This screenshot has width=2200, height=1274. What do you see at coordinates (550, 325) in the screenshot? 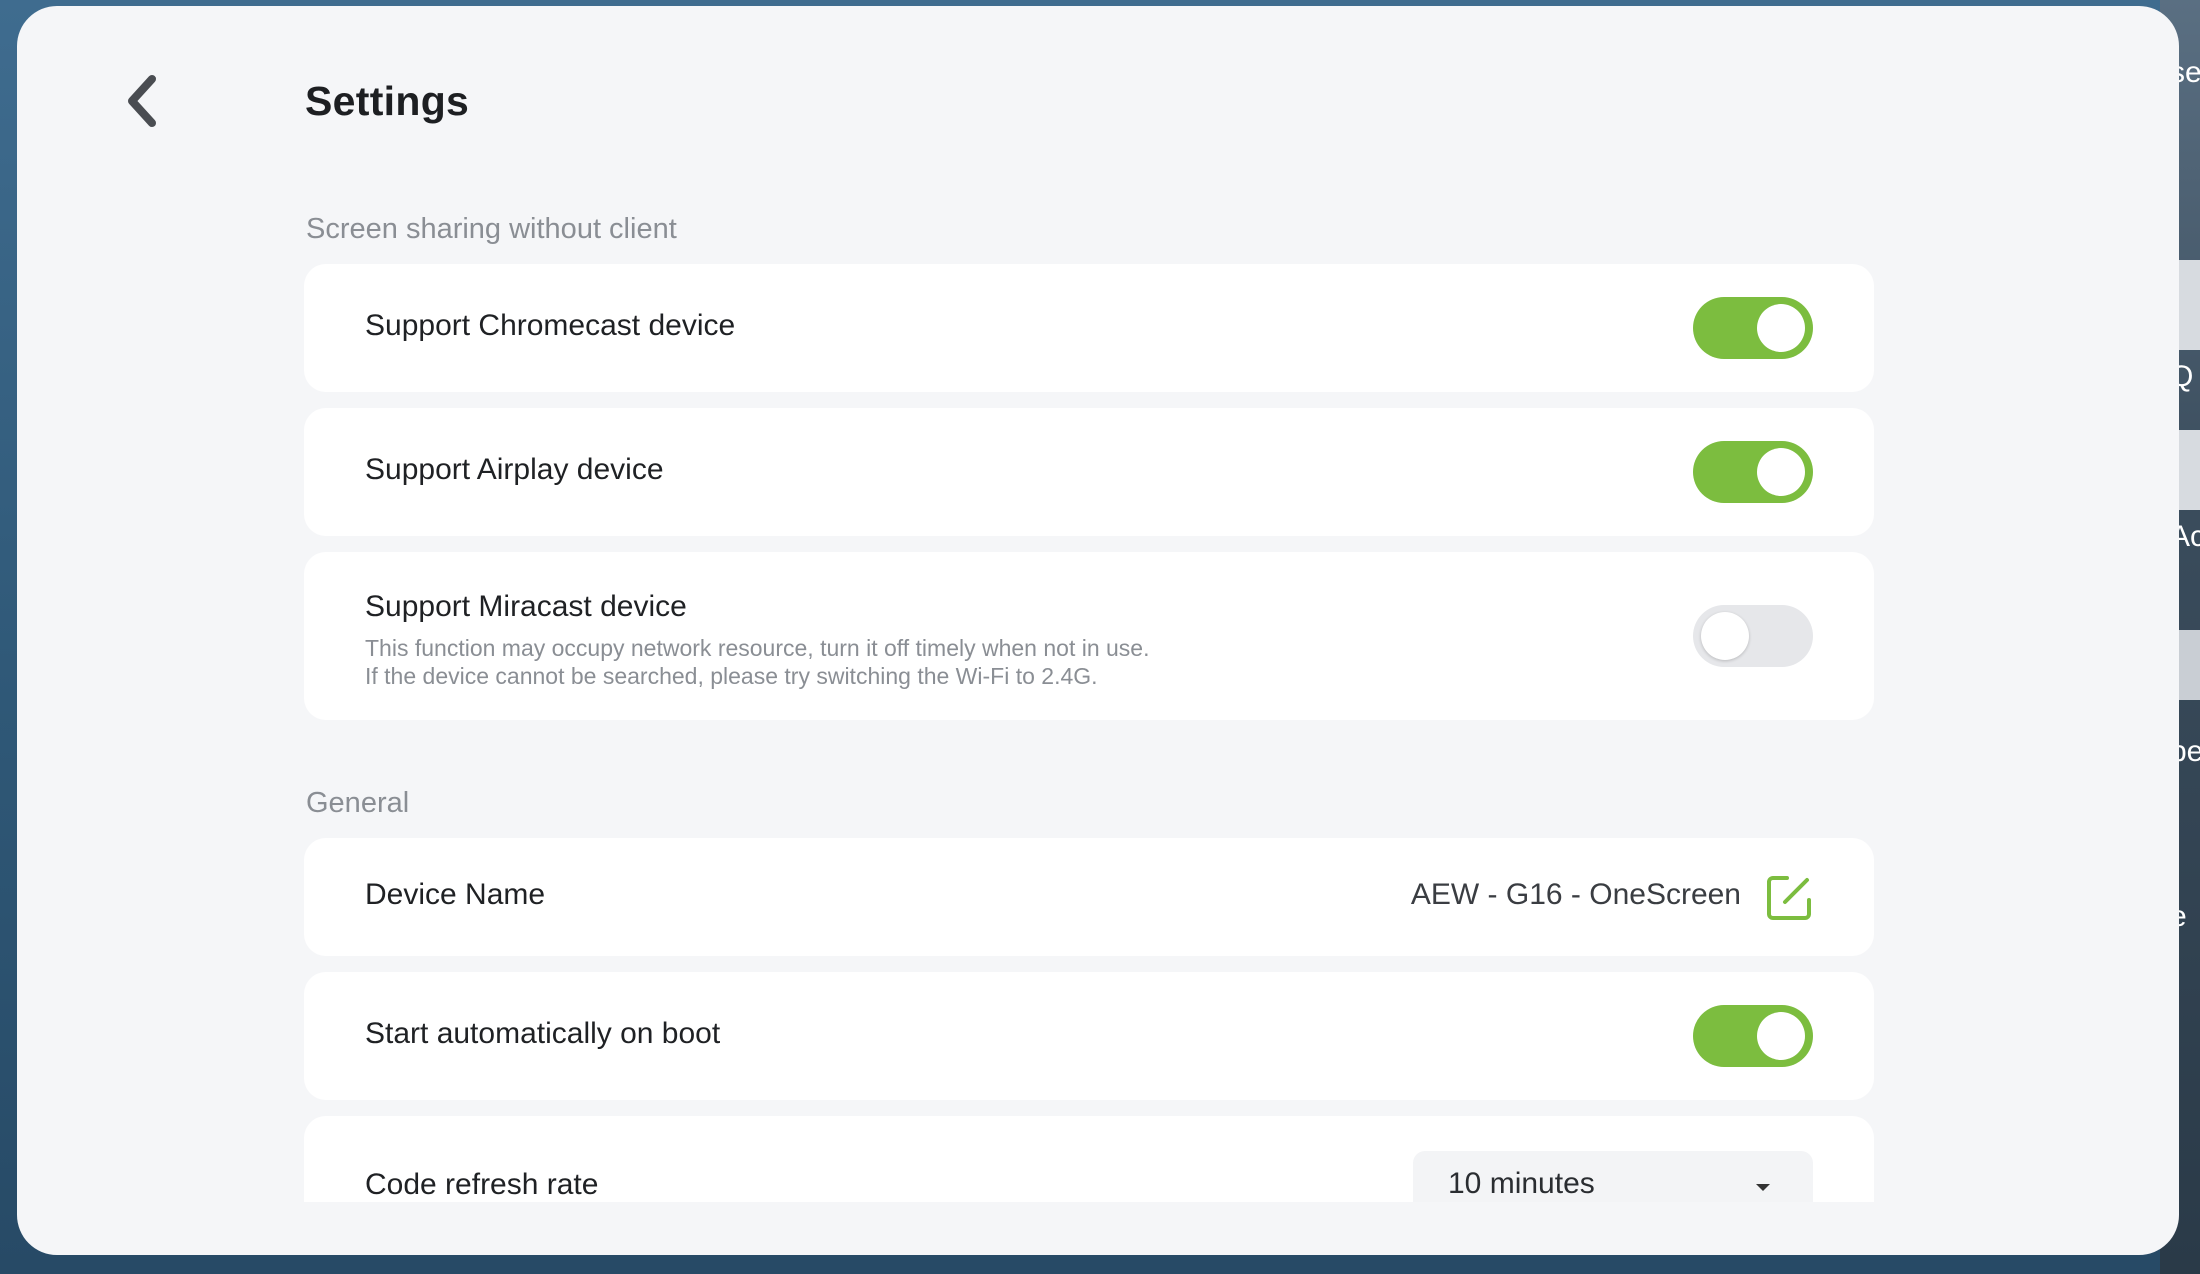
I see `setting-label: Support Chromecast device` at bounding box center [550, 325].